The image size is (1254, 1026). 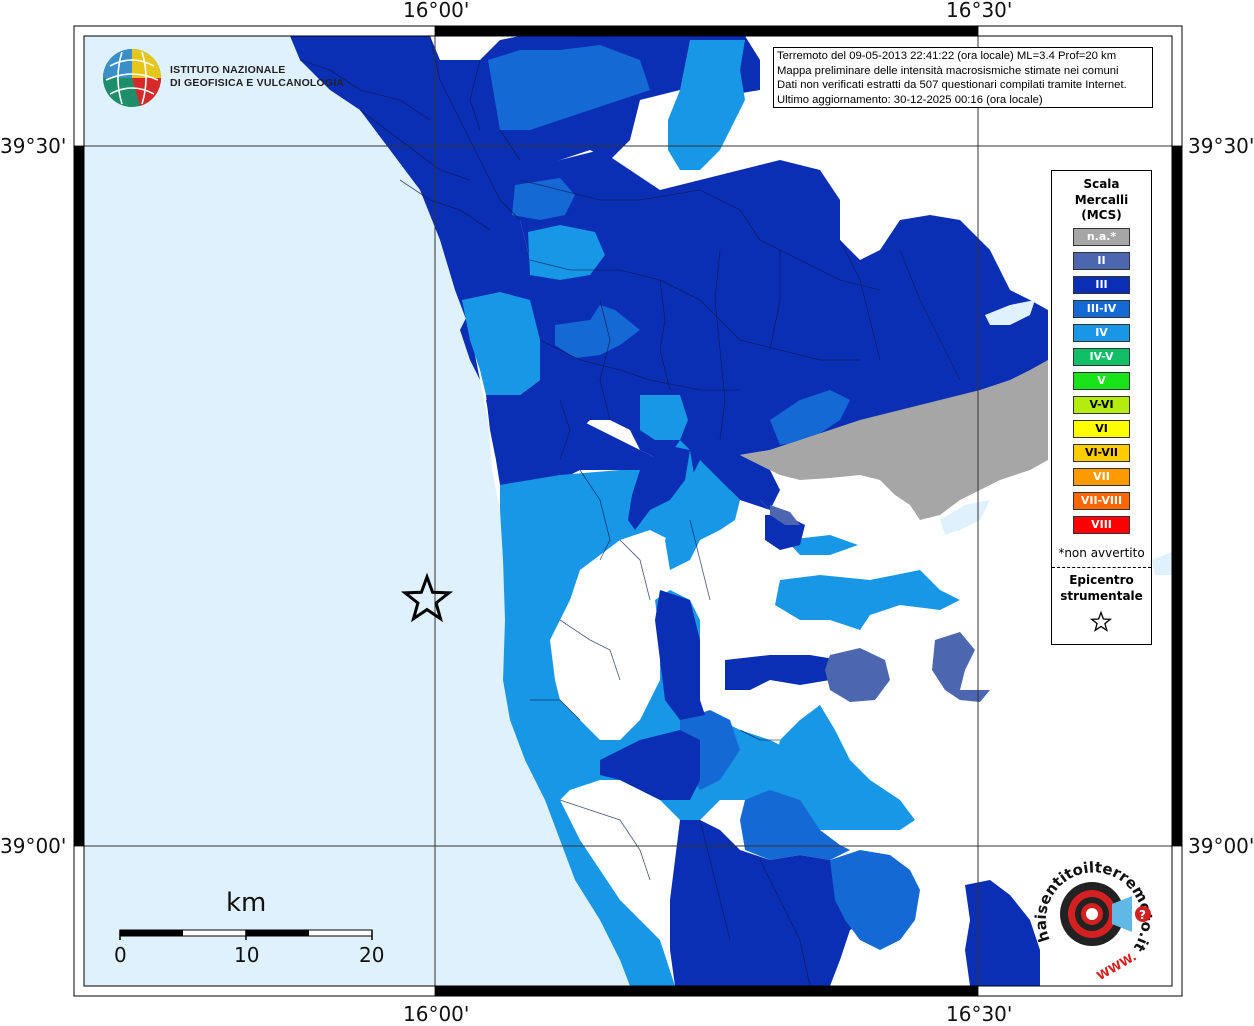 I want to click on legend-title: Scala Mercalli (MCS), so click(x=1101, y=200).